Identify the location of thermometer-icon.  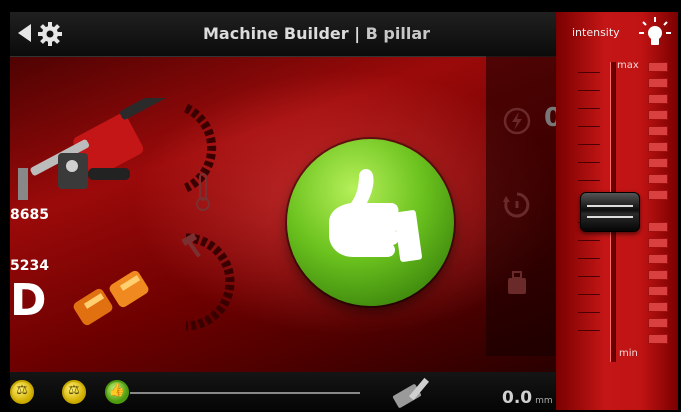
(203, 192).